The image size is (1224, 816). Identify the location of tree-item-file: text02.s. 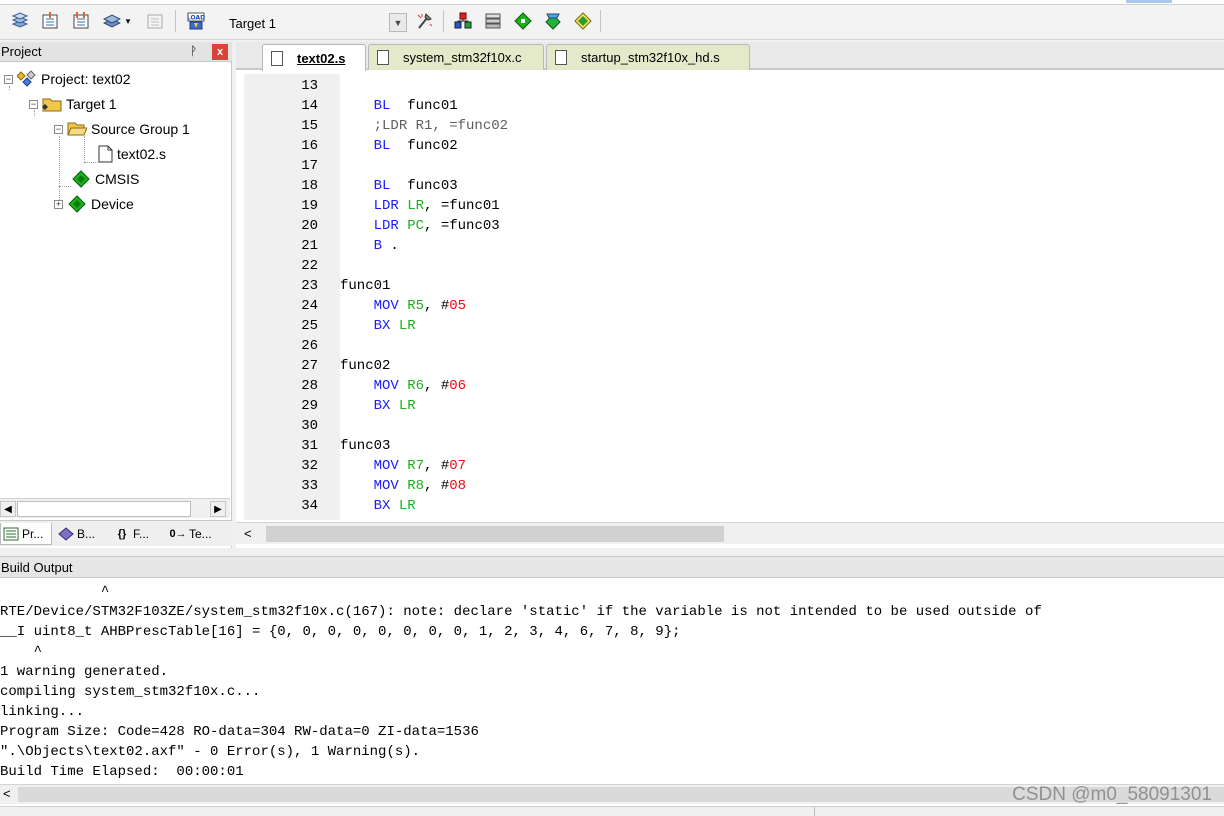
(131, 154).